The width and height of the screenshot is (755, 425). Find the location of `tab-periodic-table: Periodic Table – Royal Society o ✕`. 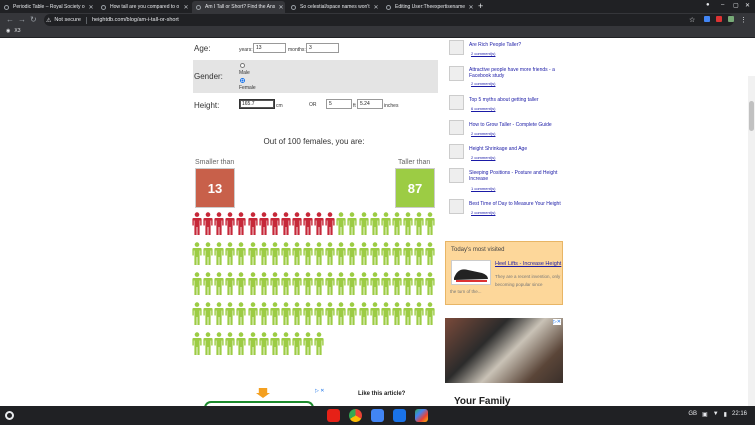

tab-periodic-table: Periodic Table – Royal Society o ✕ is located at coordinates (47, 7).